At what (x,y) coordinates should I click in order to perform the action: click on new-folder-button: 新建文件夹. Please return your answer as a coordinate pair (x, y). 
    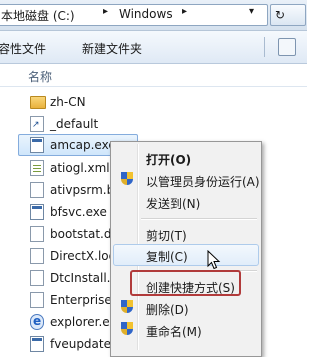
    Looking at the image, I should click on (112, 48).